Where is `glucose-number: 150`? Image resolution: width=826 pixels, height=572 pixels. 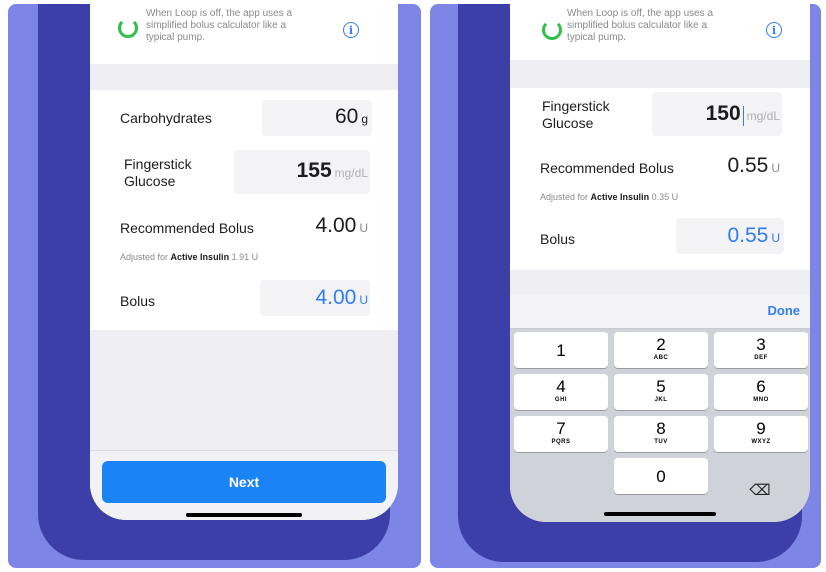 glucose-number: 150 is located at coordinates (723, 113).